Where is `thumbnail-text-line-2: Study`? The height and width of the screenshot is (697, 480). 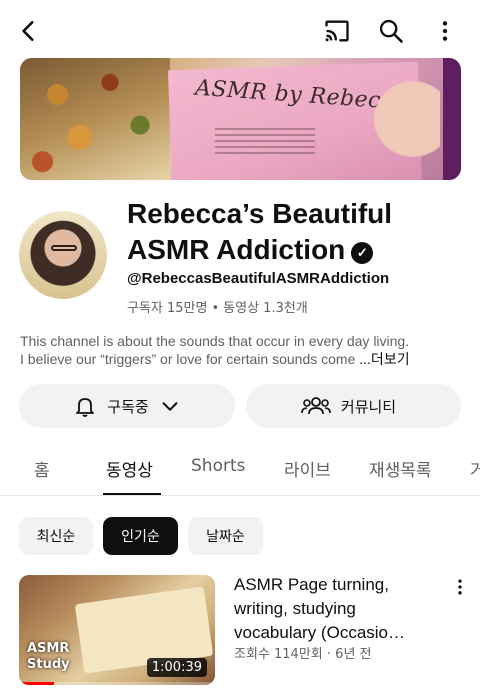
thumbnail-text-line-2: Study is located at coordinates (48, 664).